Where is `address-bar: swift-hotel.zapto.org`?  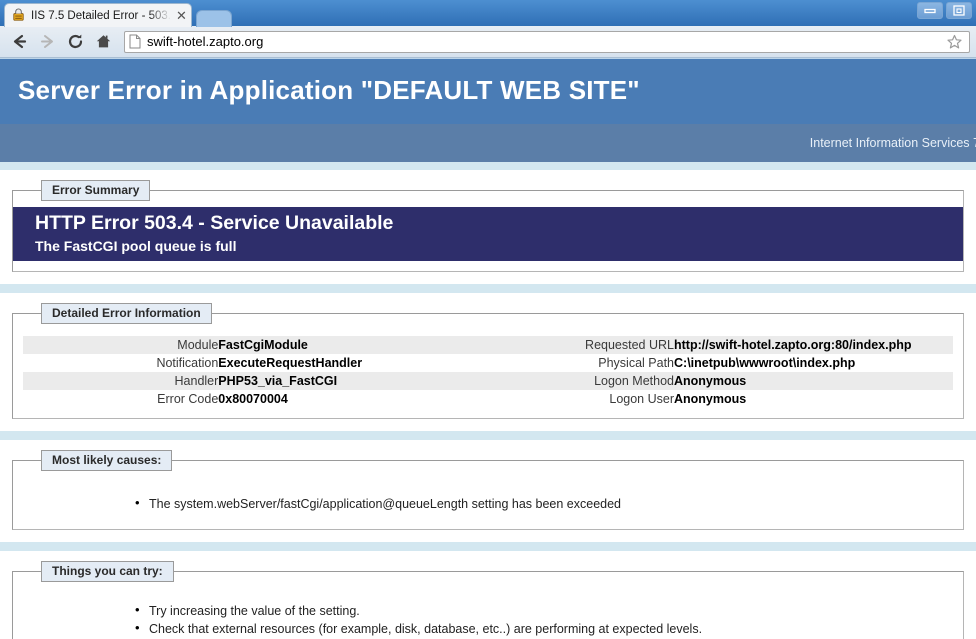 address-bar: swift-hotel.zapto.org is located at coordinates (547, 41).